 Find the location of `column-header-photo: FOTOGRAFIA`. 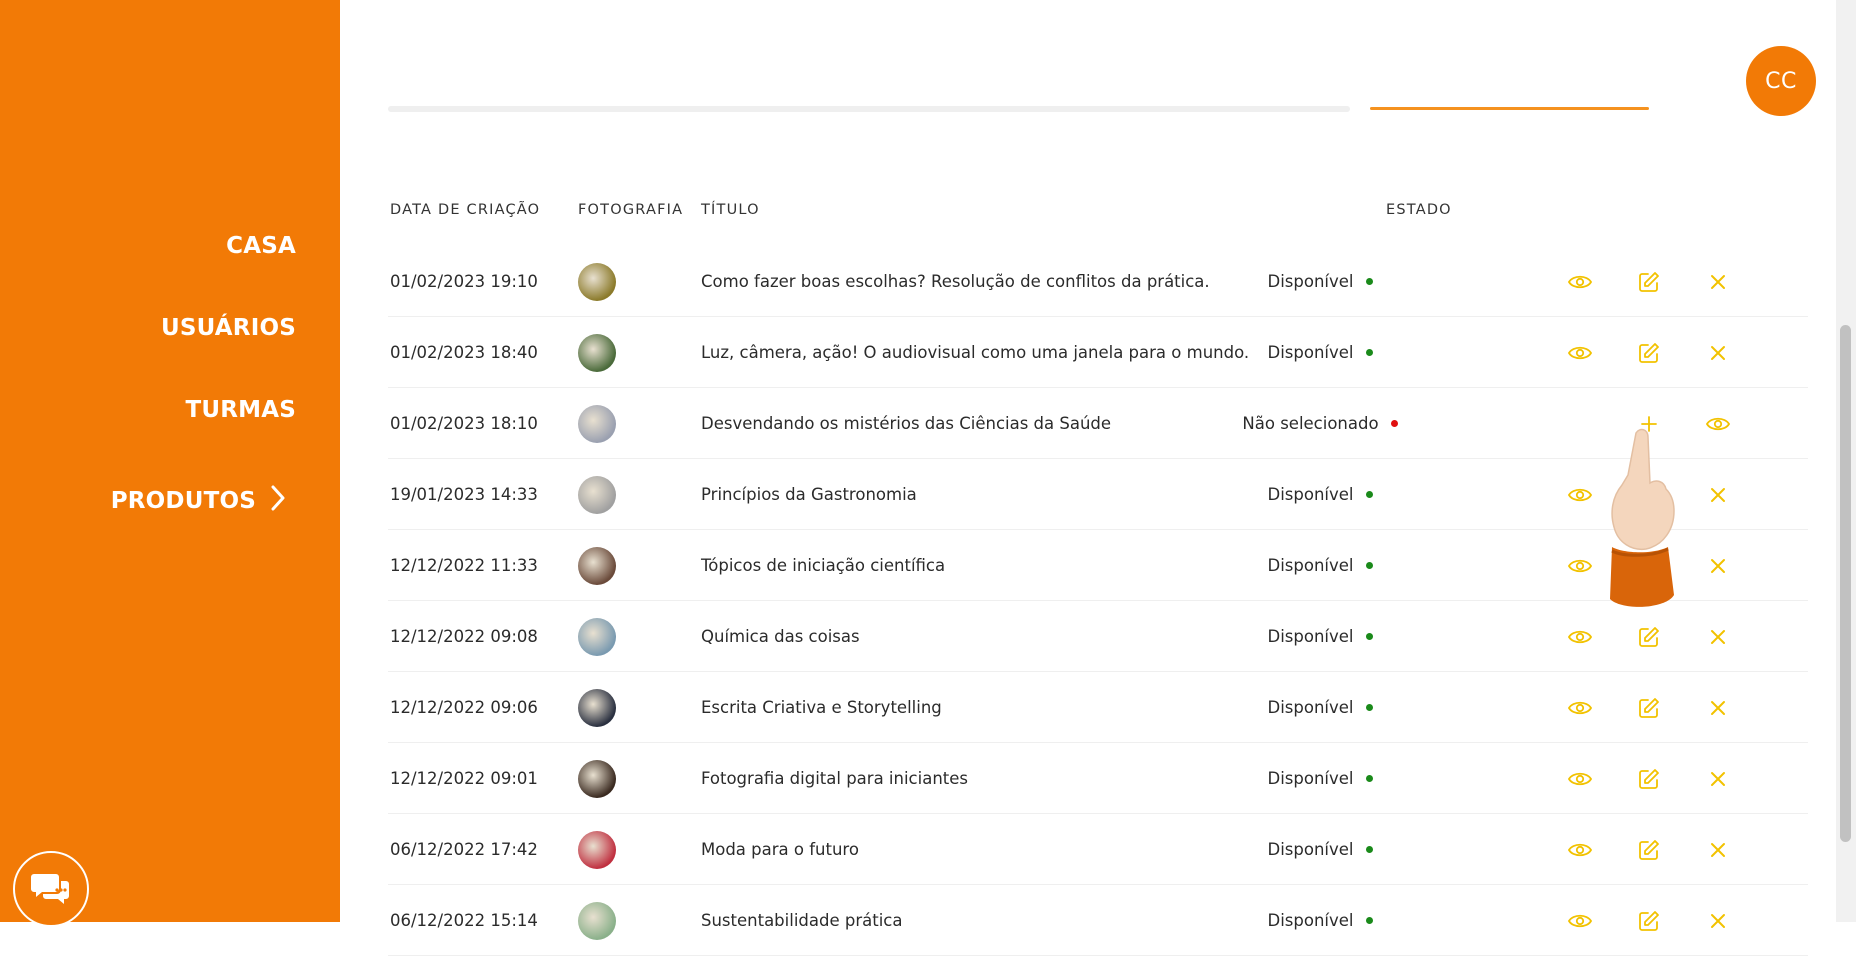

column-header-photo: FOTOGRAFIA is located at coordinates (631, 210).